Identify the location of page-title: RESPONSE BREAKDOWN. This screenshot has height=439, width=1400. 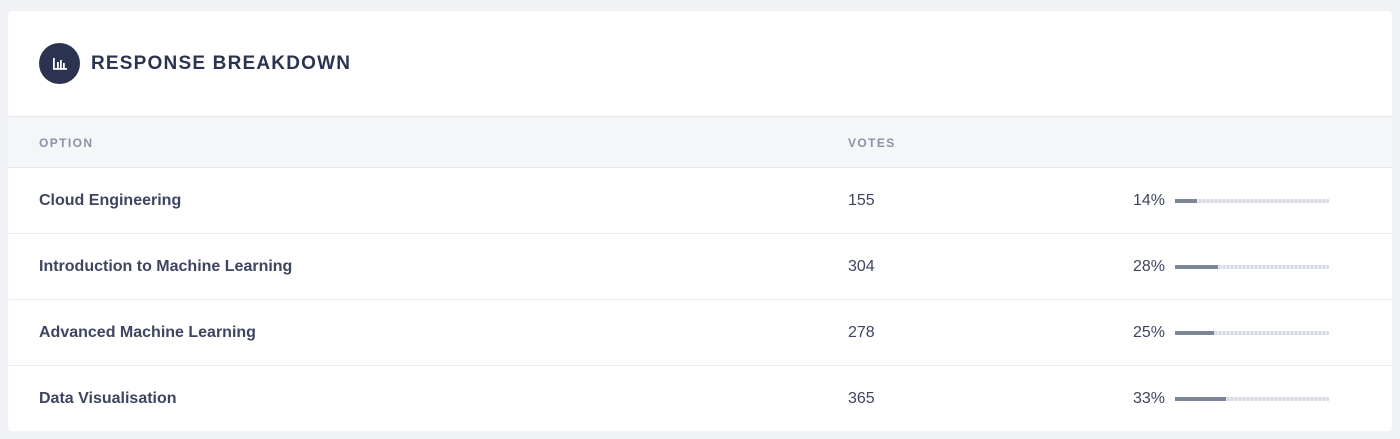
(221, 63).